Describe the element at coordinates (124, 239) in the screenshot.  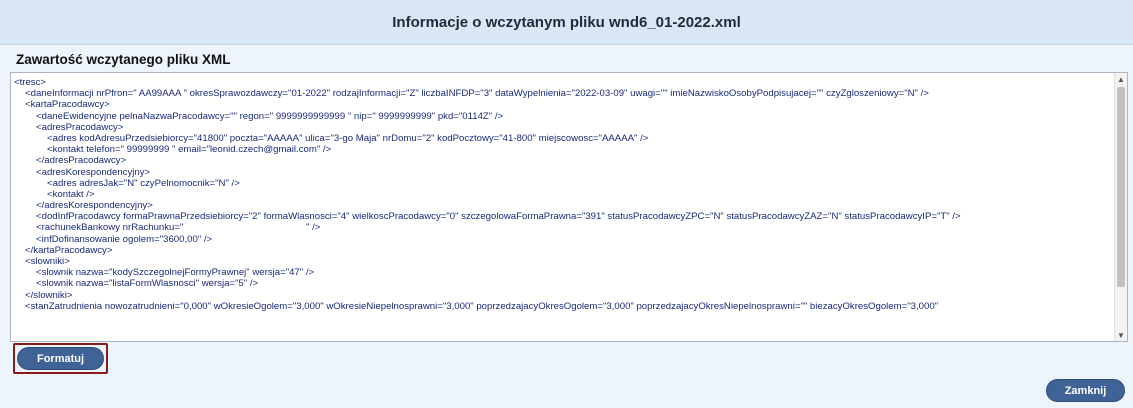
I see `xml-line: <infDofinansowanie ogolem="3600,00" />` at that location.